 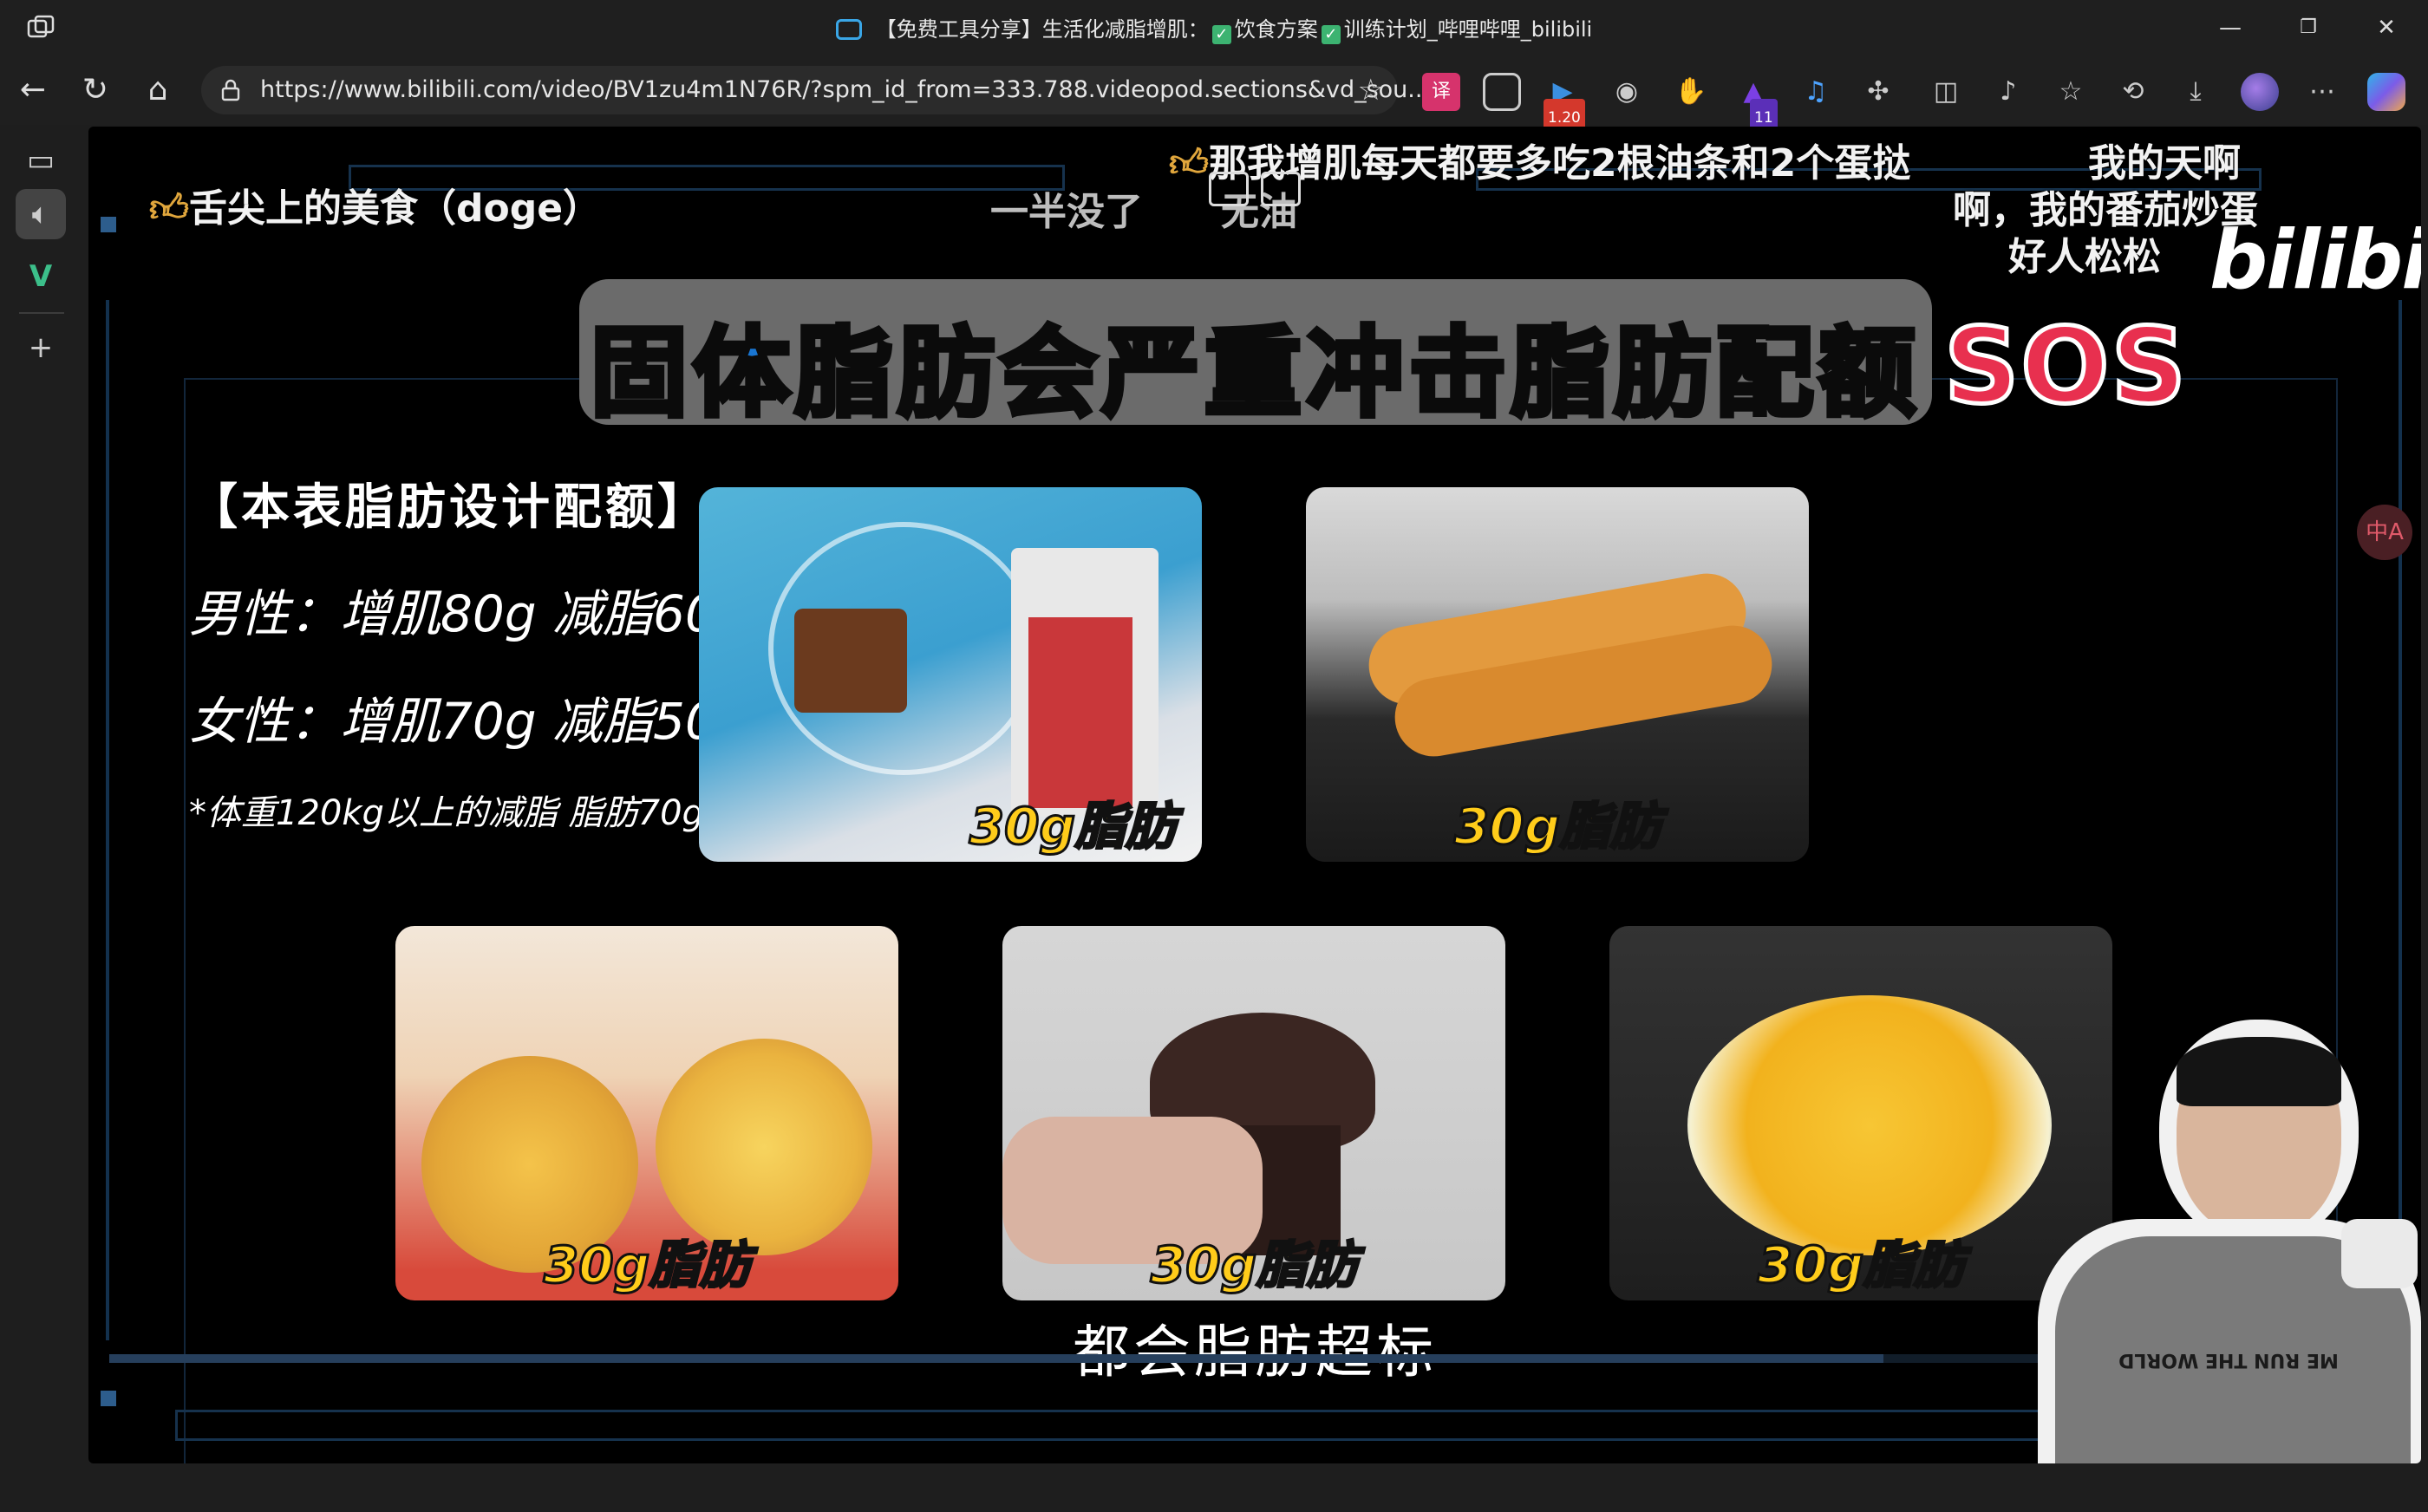 What do you see at coordinates (1756, 105) in the screenshot?
I see `wizard-extension-icon: ▲ 11` at bounding box center [1756, 105].